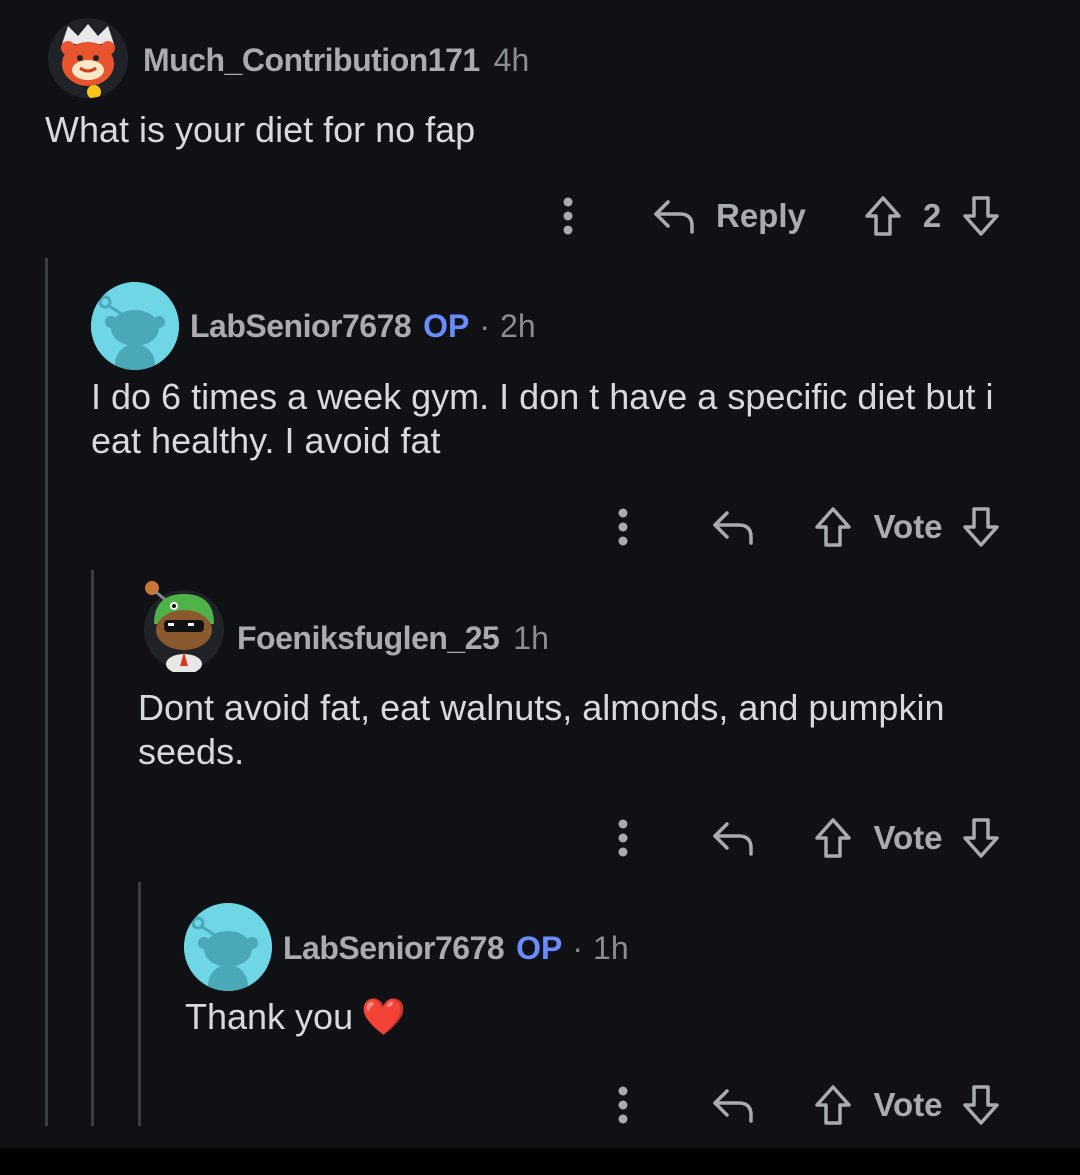  What do you see at coordinates (540, 1161) in the screenshot?
I see `bottom-bar` at bounding box center [540, 1161].